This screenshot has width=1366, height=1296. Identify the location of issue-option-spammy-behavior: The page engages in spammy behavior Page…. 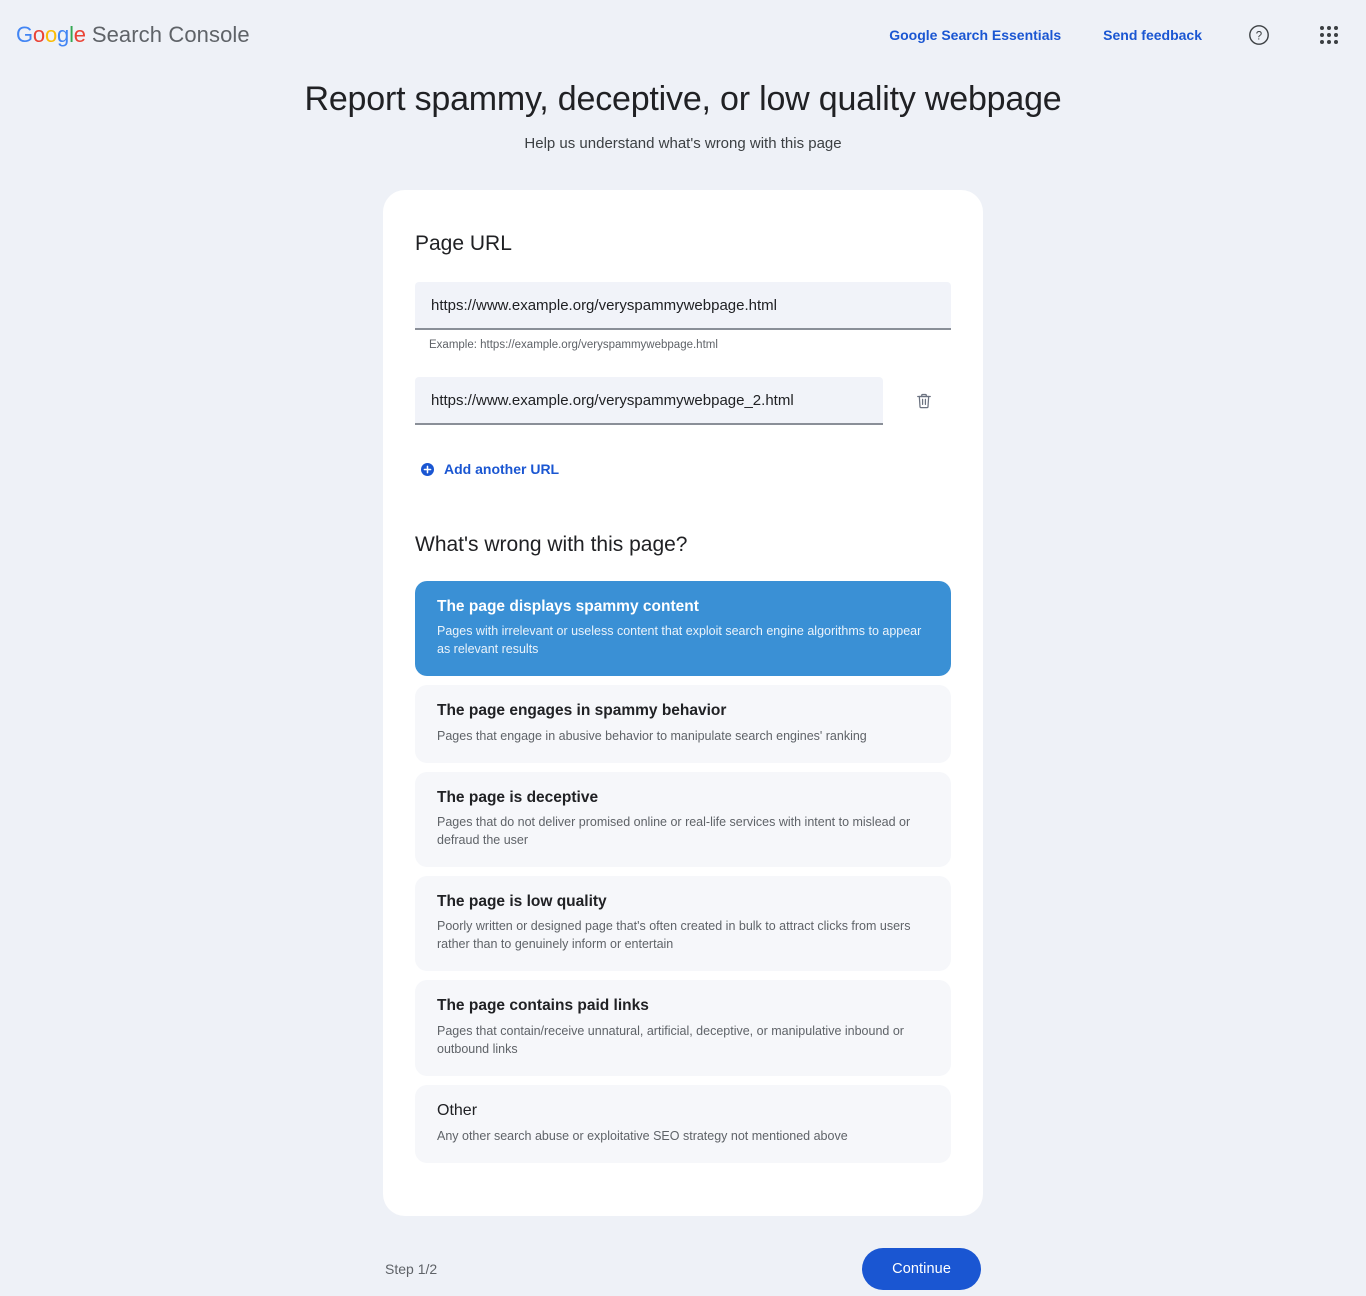
(683, 724).